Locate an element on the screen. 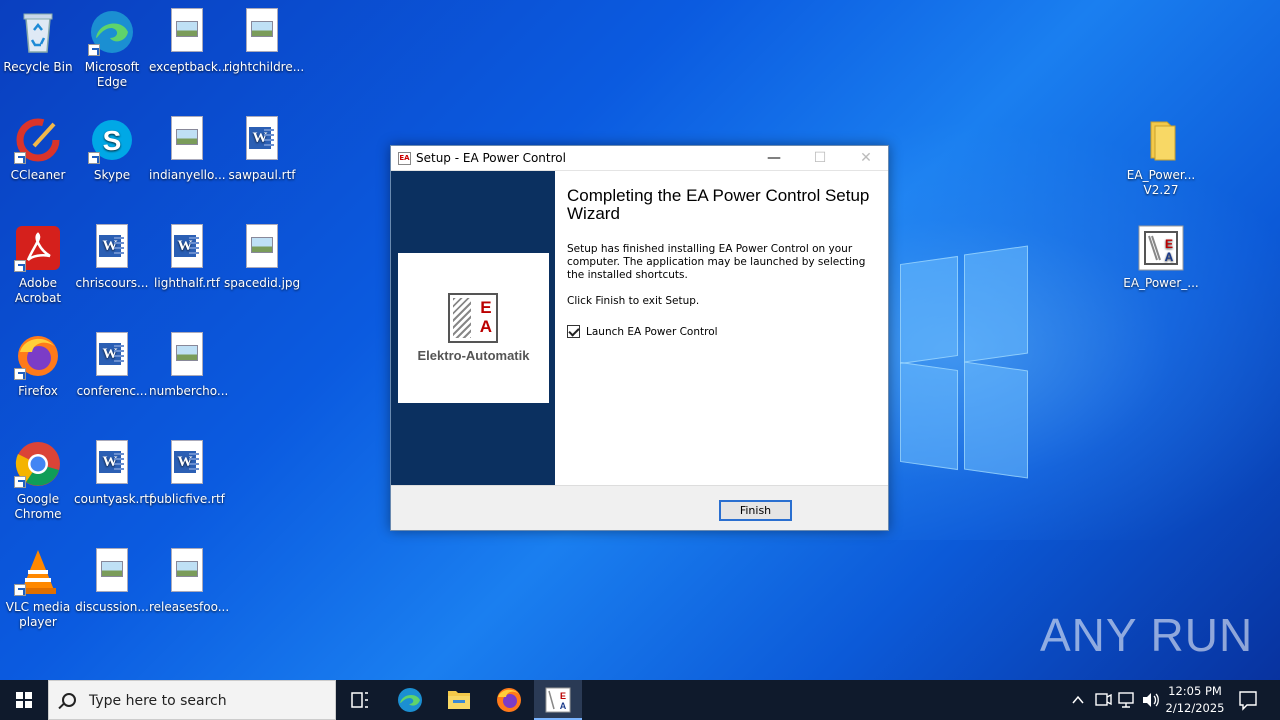  launch-checkbox is located at coordinates (573, 331).